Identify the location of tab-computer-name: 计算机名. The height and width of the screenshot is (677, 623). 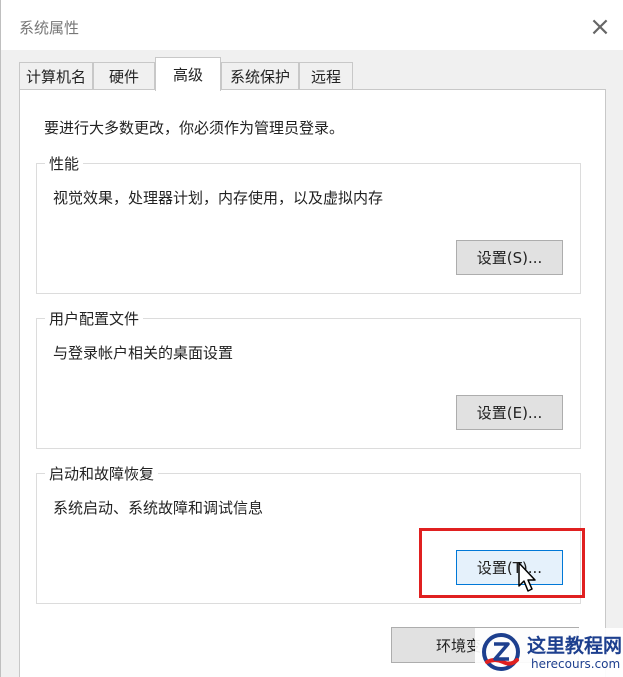
(56, 76).